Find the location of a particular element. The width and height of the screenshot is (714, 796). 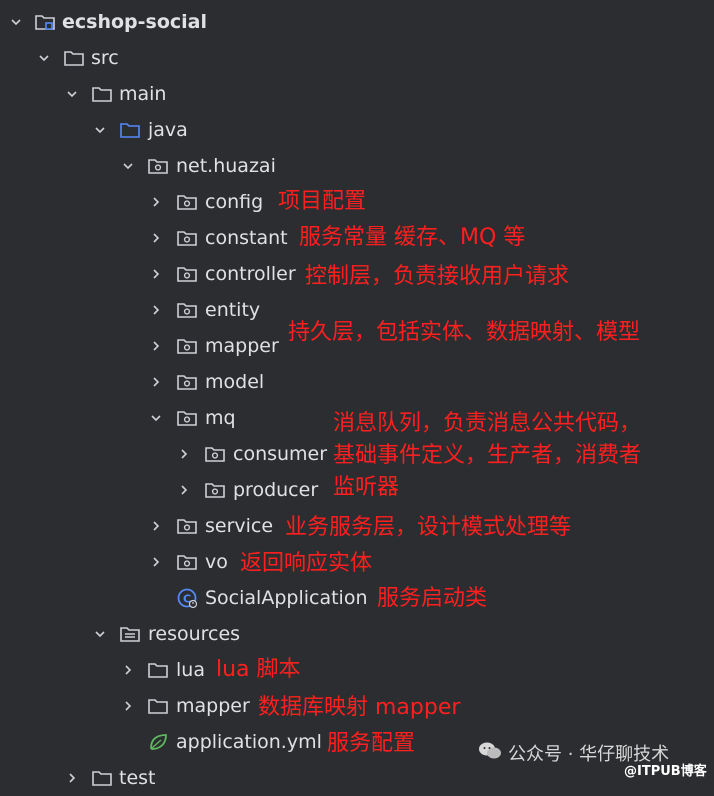

tree-node-main: main is located at coordinates (357, 94).